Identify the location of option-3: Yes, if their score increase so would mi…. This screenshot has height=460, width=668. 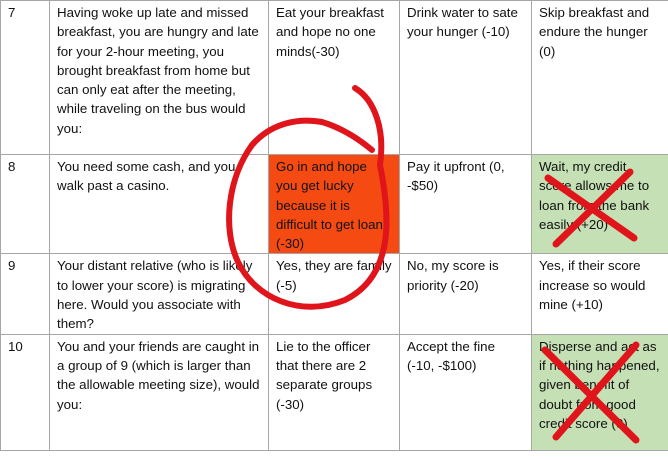
(599, 294).